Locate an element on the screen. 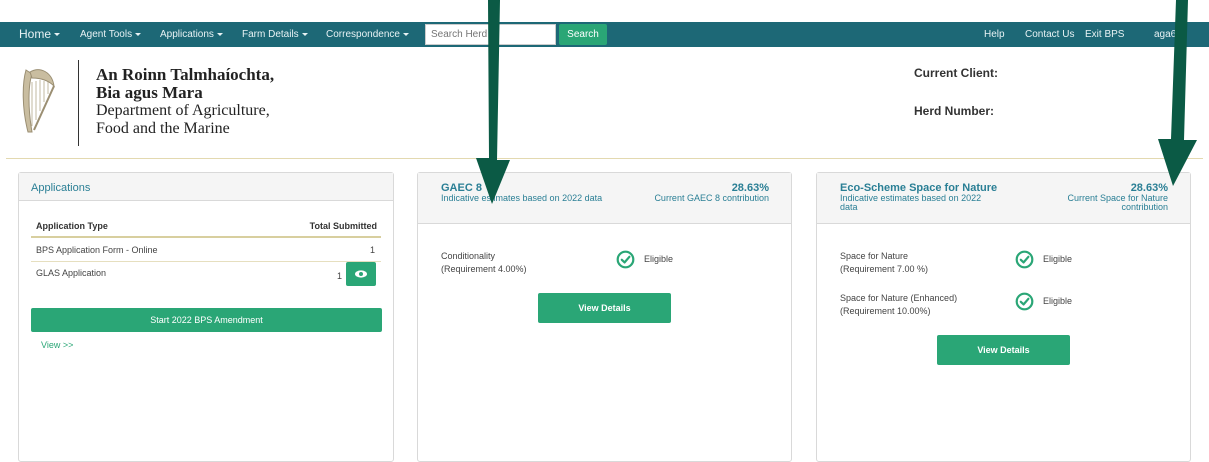 The image size is (1209, 462). dept-name-irish-2: Bia agus Mara is located at coordinates (149, 92).